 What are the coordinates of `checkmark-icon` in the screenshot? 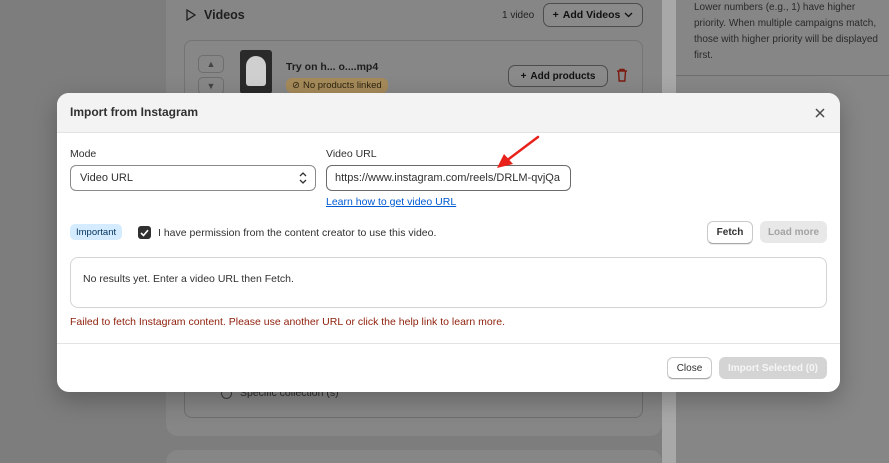 It's located at (144, 233).